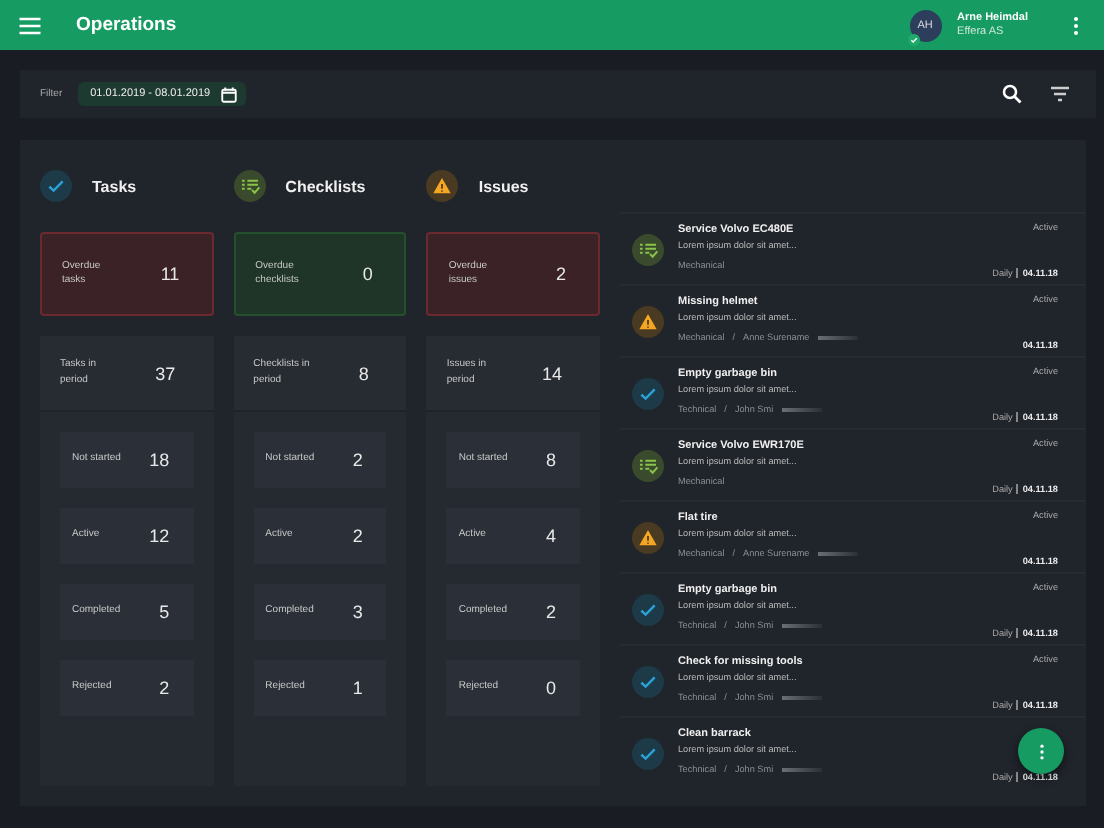 Image resolution: width=1104 pixels, height=828 pixels. Describe the element at coordinates (551, 688) in the screenshot. I see `status-count: 0` at that location.